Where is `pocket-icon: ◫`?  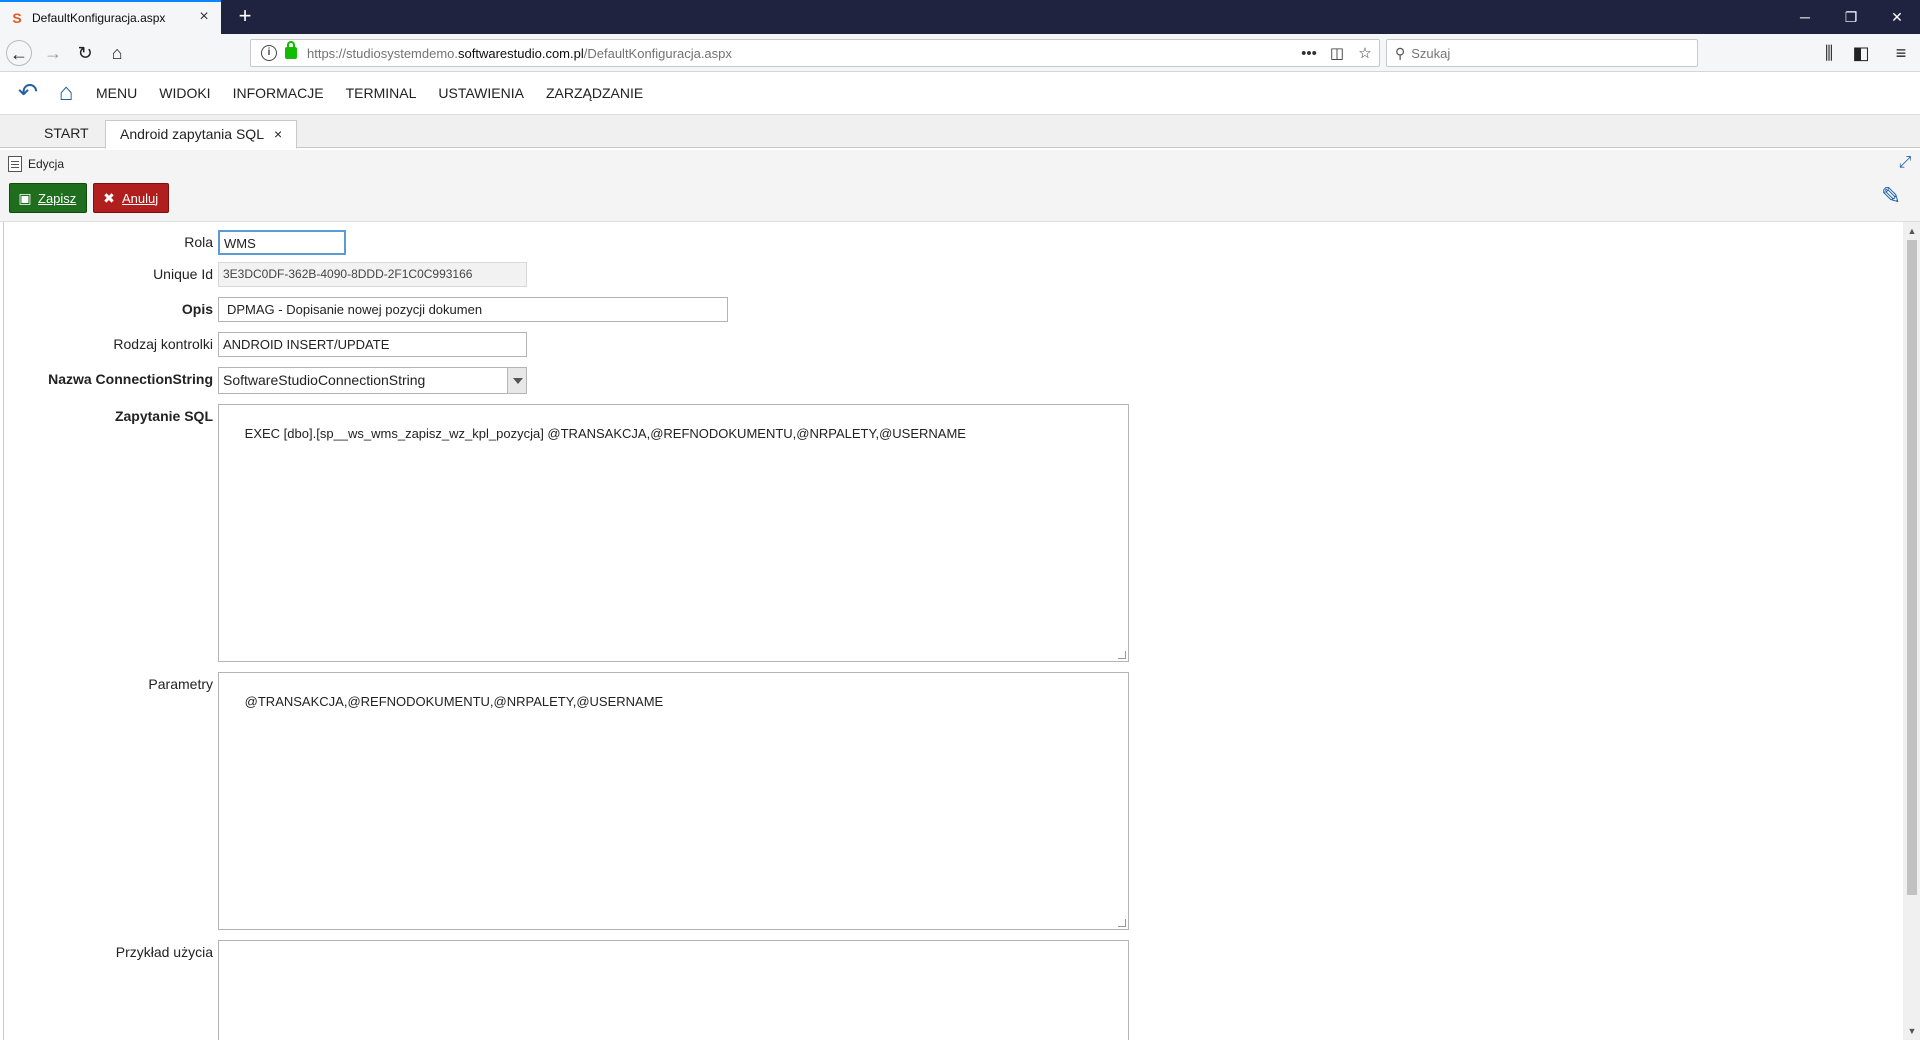 pocket-icon: ◫ is located at coordinates (1337, 53).